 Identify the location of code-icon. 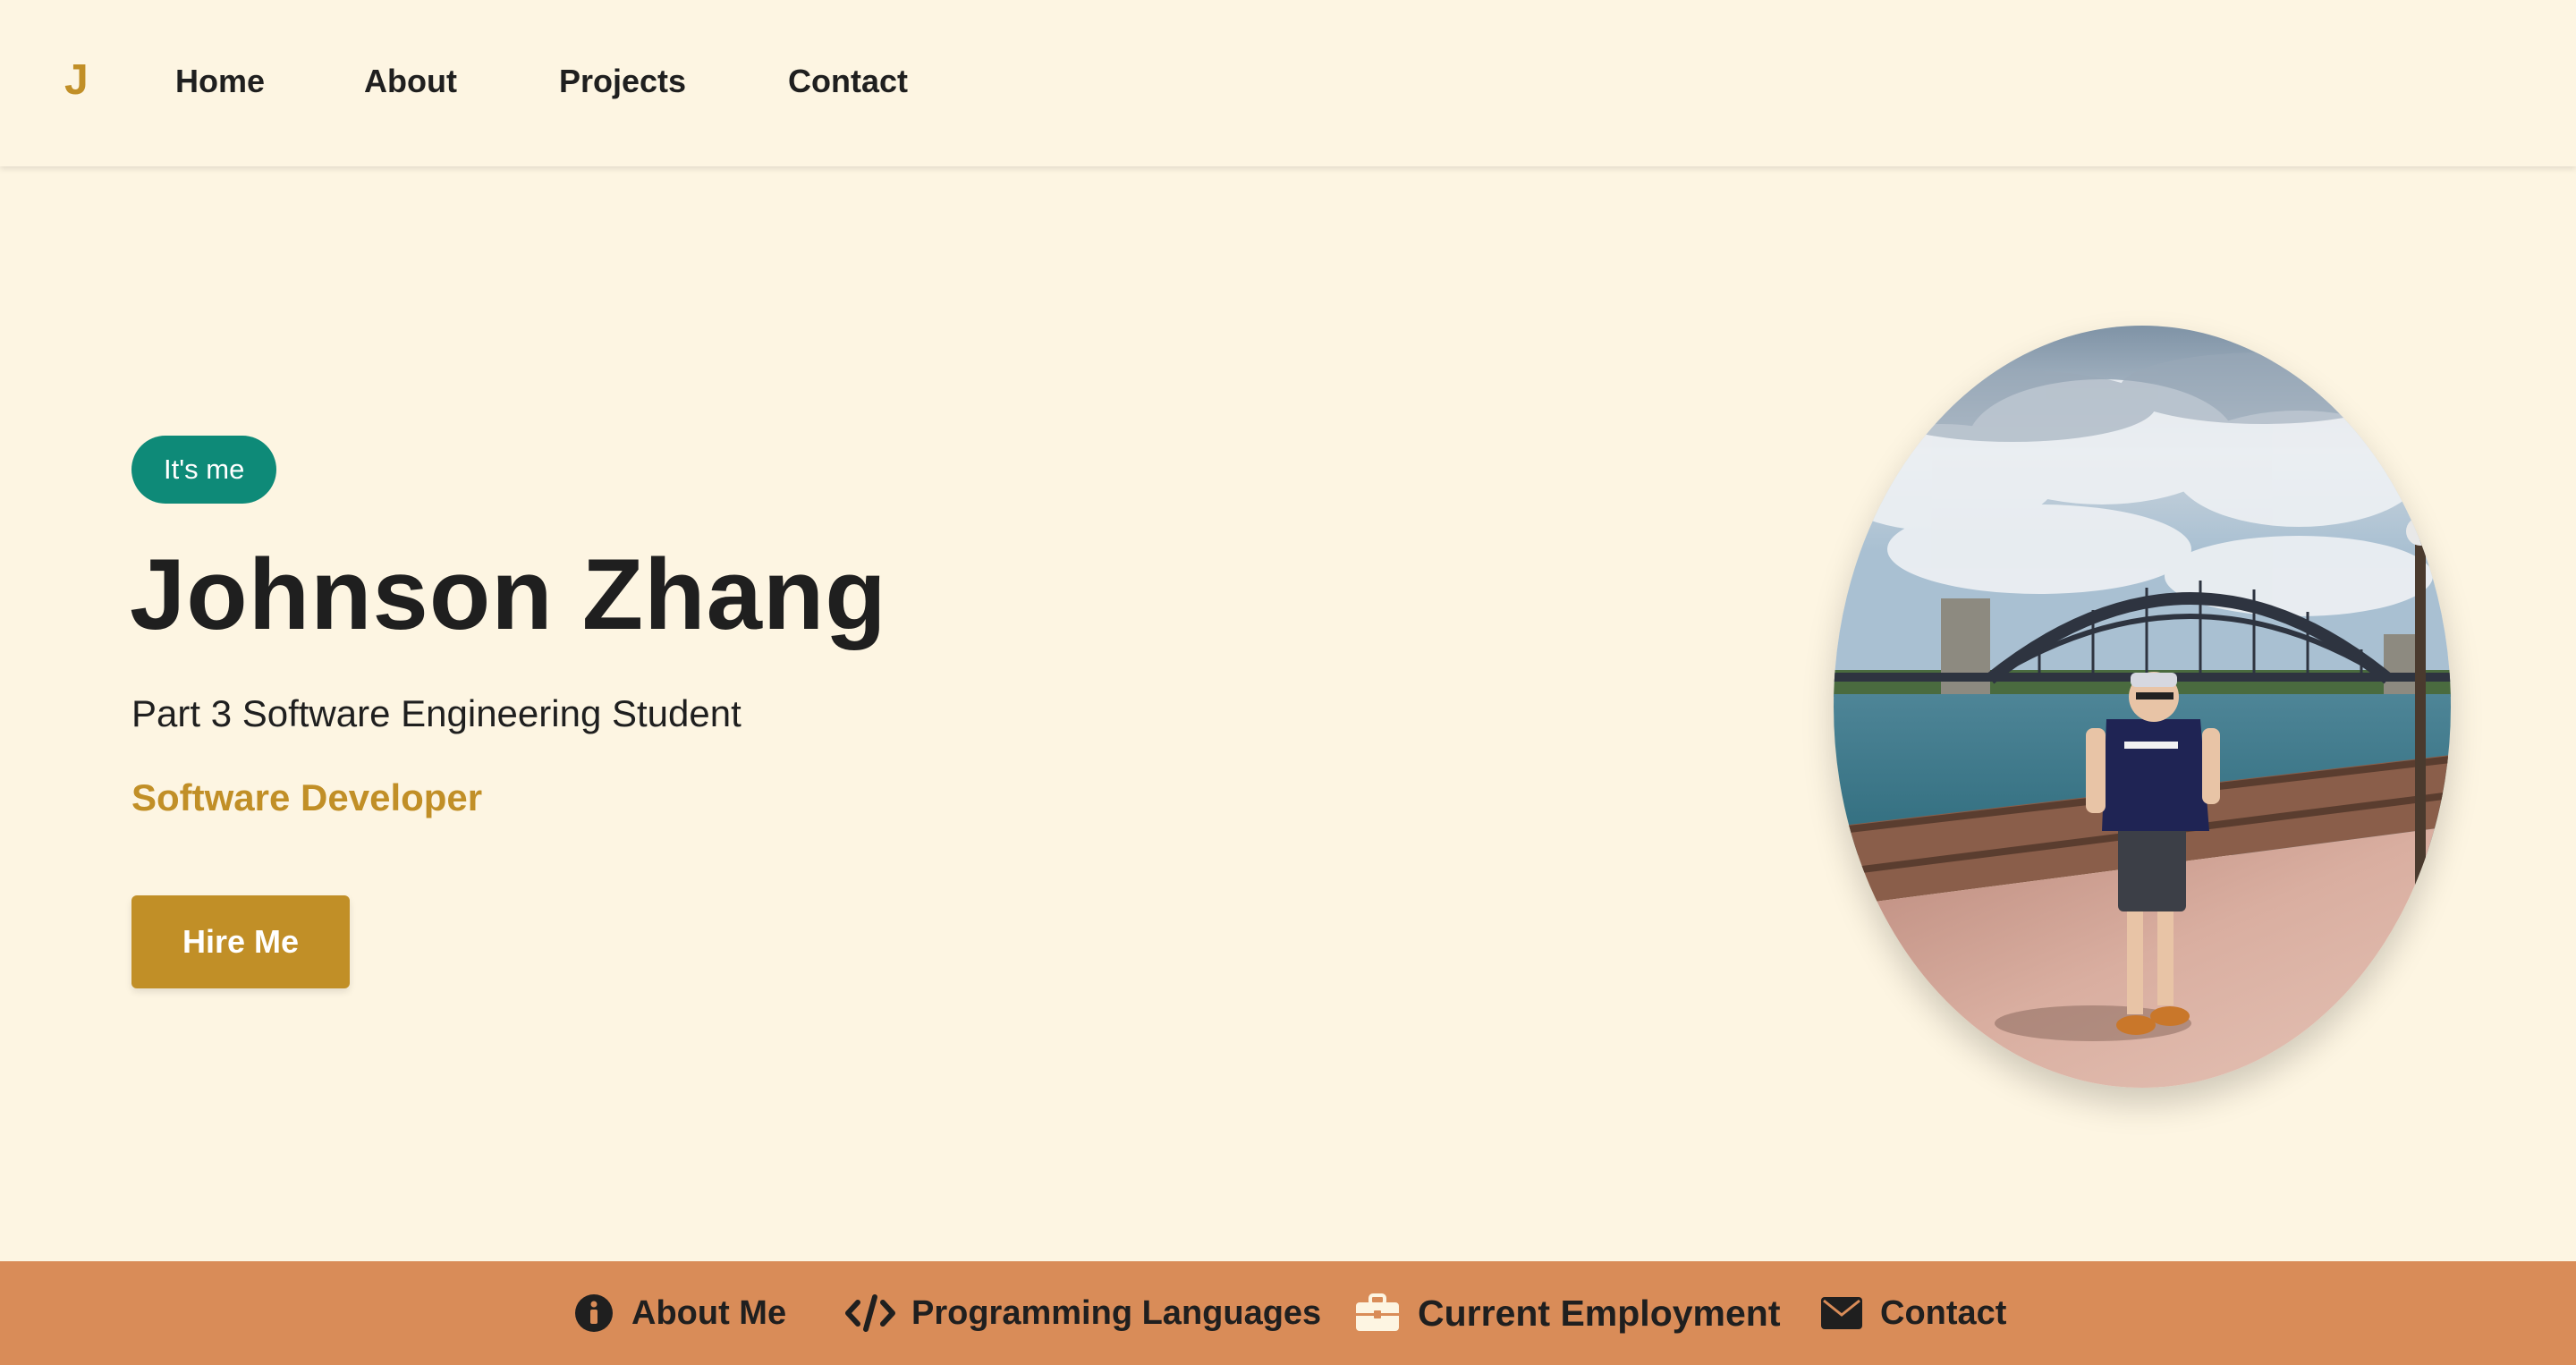
(870, 1313).